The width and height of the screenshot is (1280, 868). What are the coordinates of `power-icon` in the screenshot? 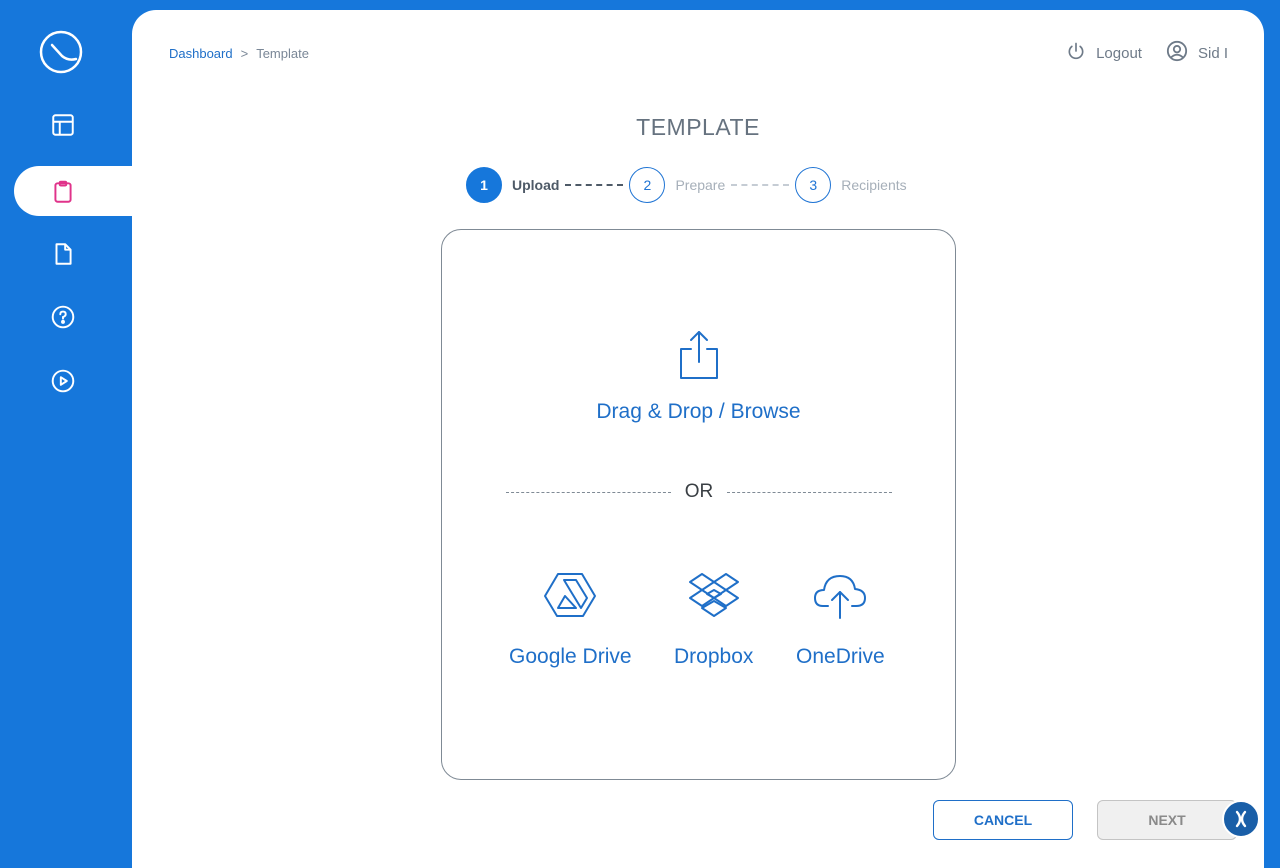 It's located at (1076, 53).